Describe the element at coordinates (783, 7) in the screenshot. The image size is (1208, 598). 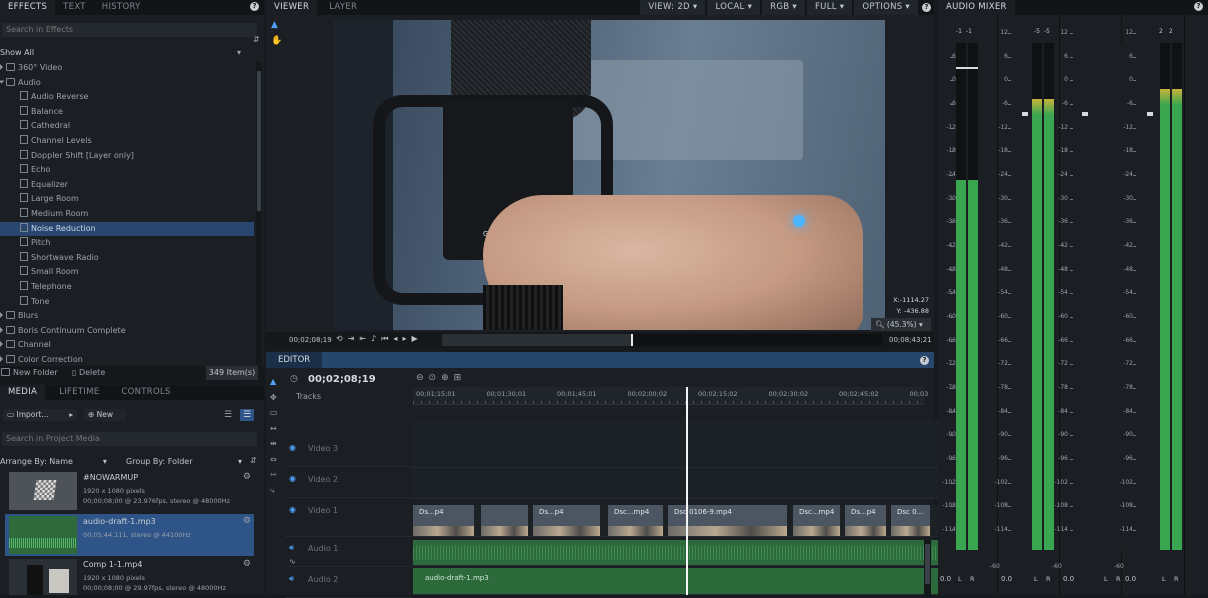
I see `channel-dropdown: RGB ▾` at that location.